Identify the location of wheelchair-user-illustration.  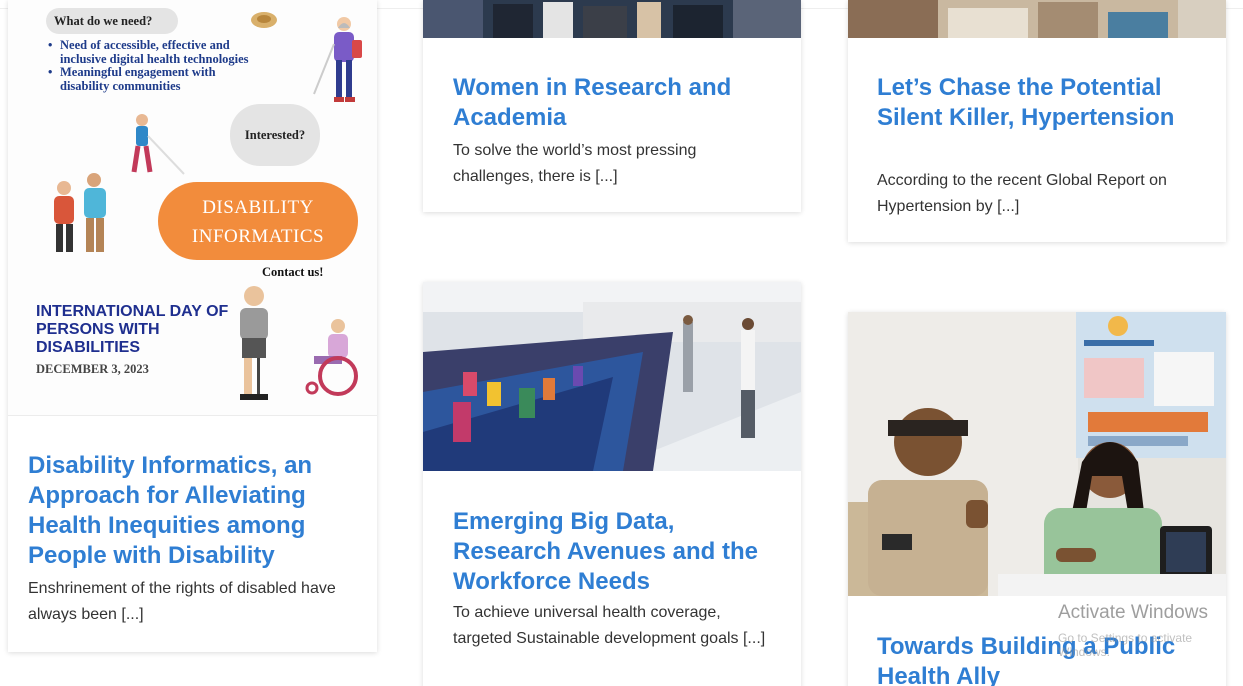
(331, 357).